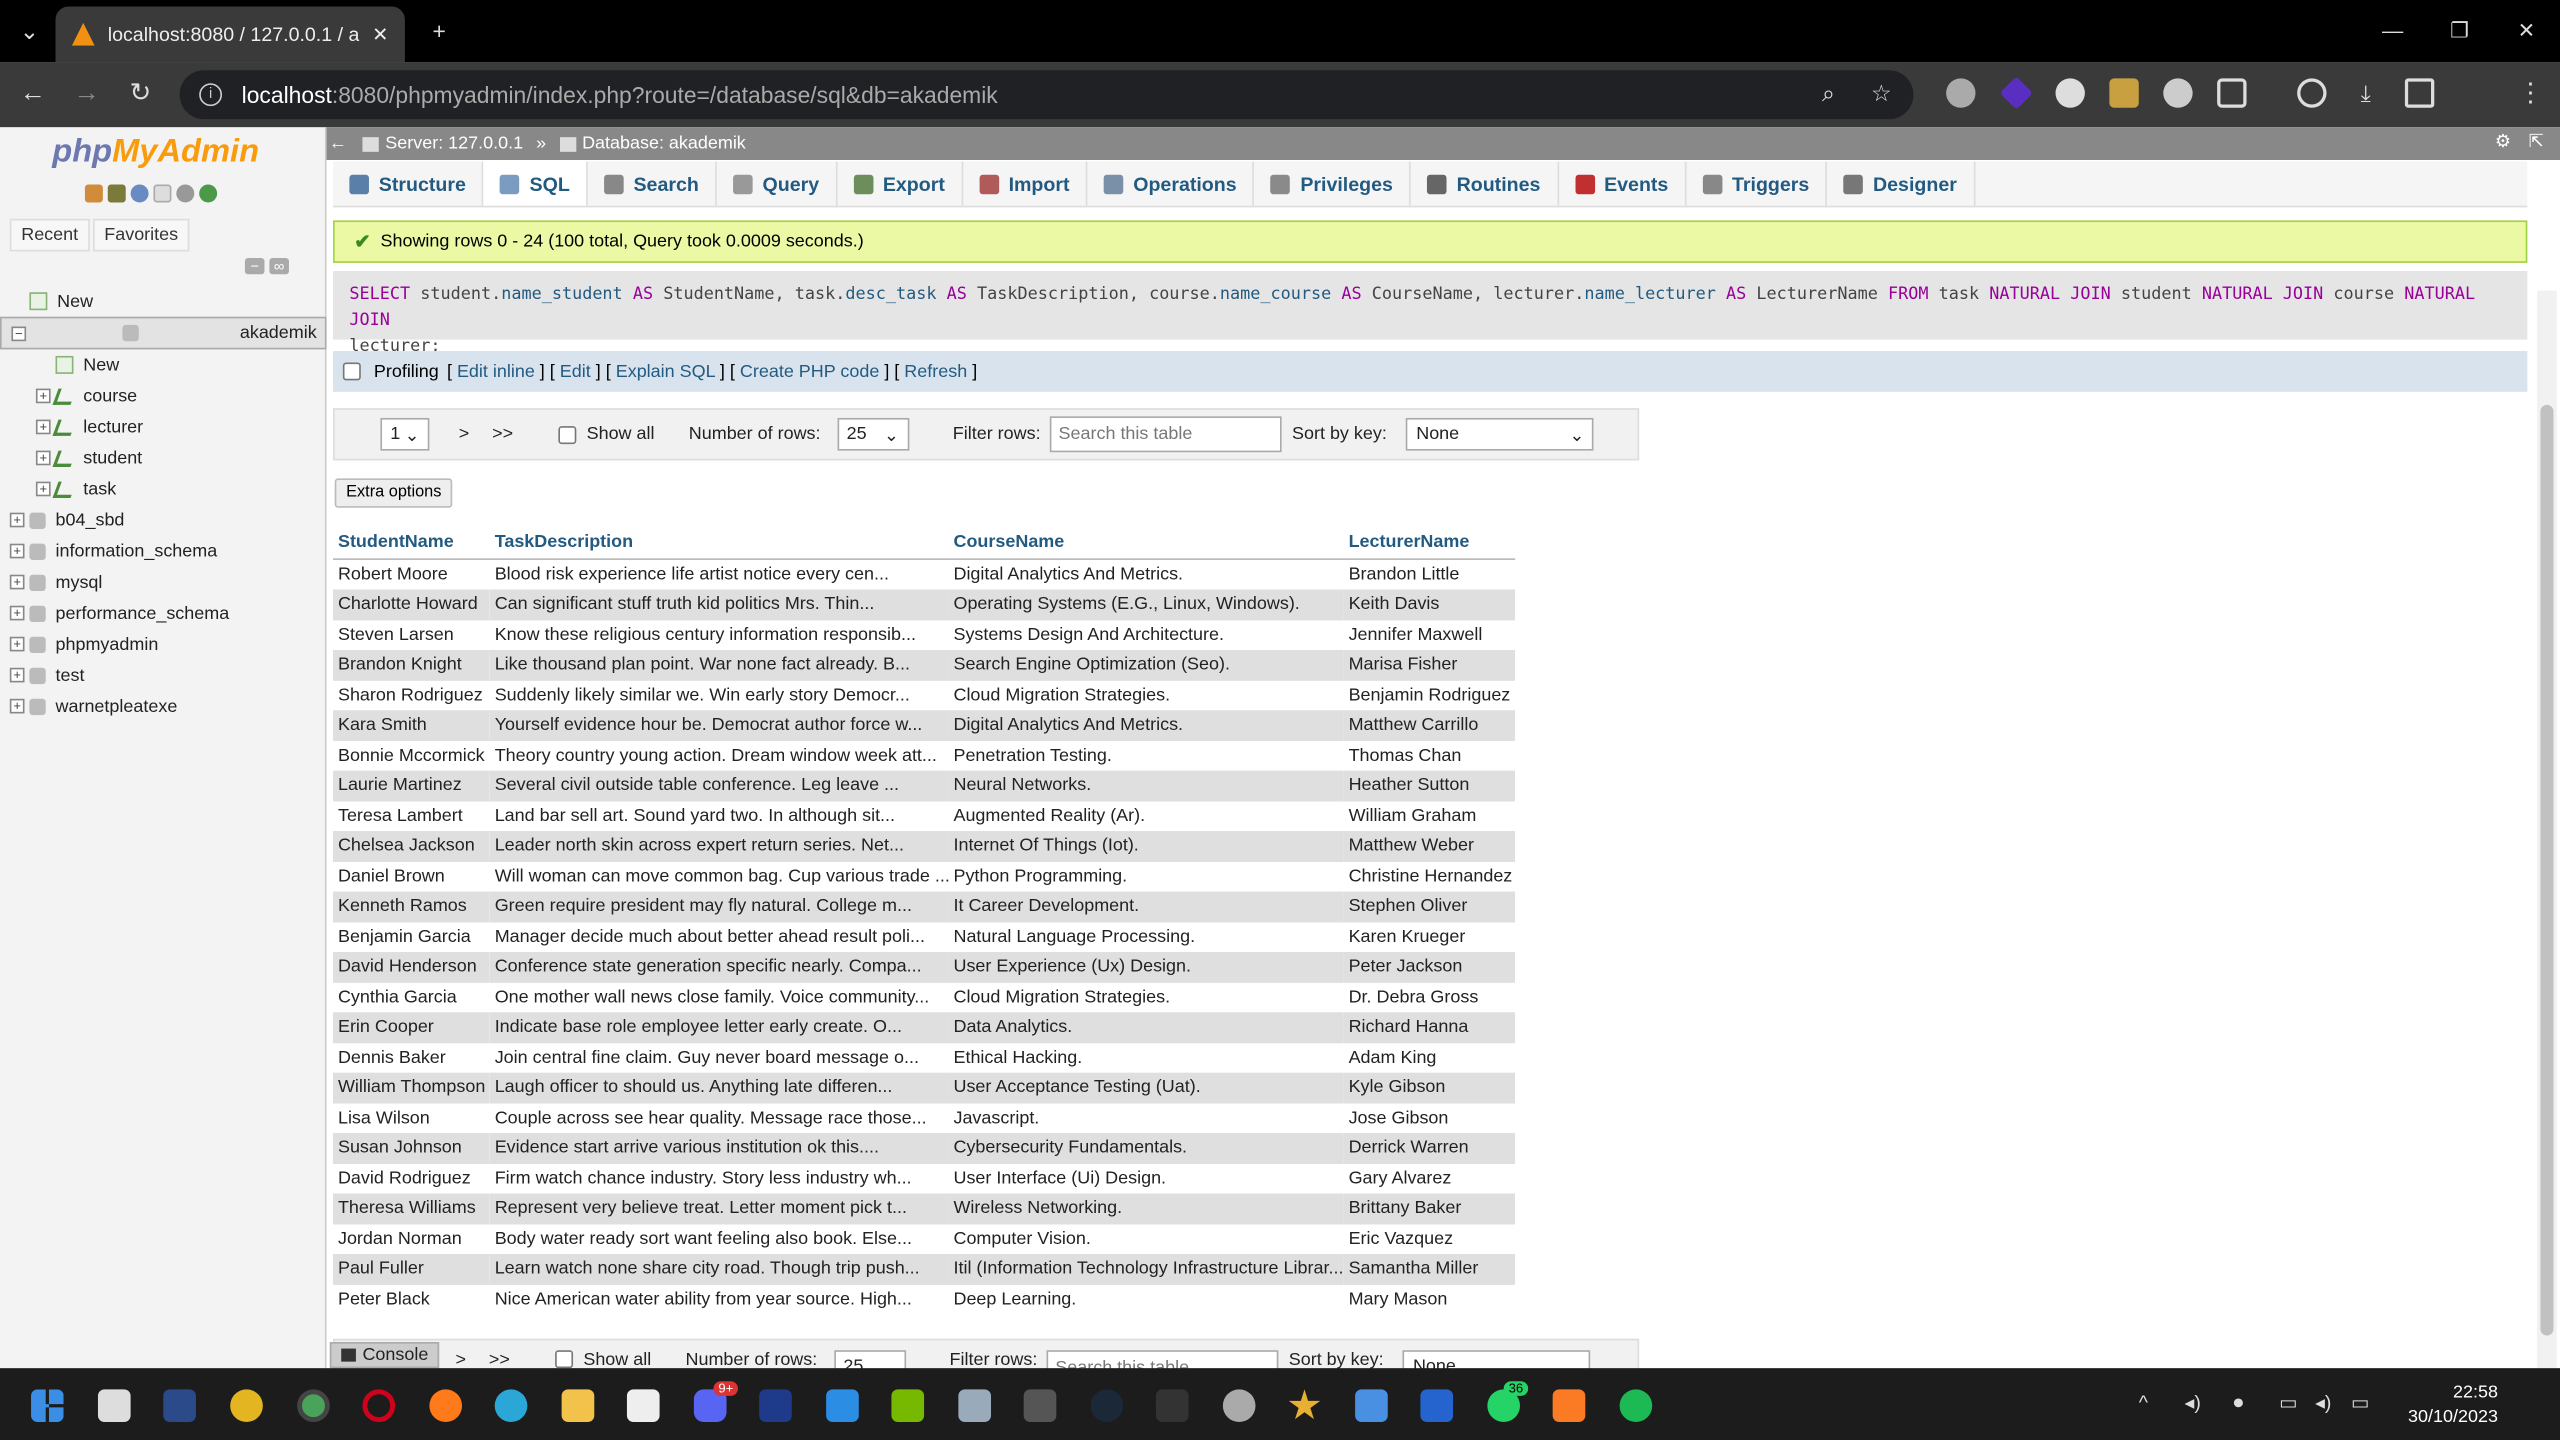  I want to click on performance-icon, so click(2312, 93).